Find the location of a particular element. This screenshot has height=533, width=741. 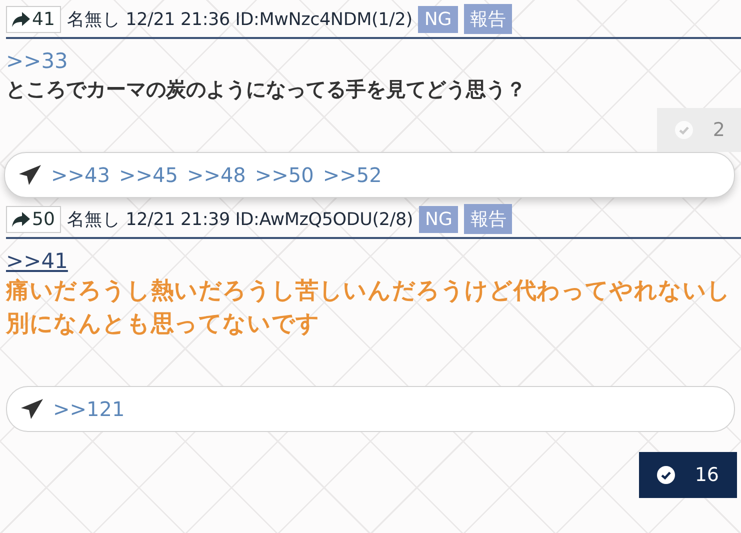

reply-link: >>45 is located at coordinates (148, 175).